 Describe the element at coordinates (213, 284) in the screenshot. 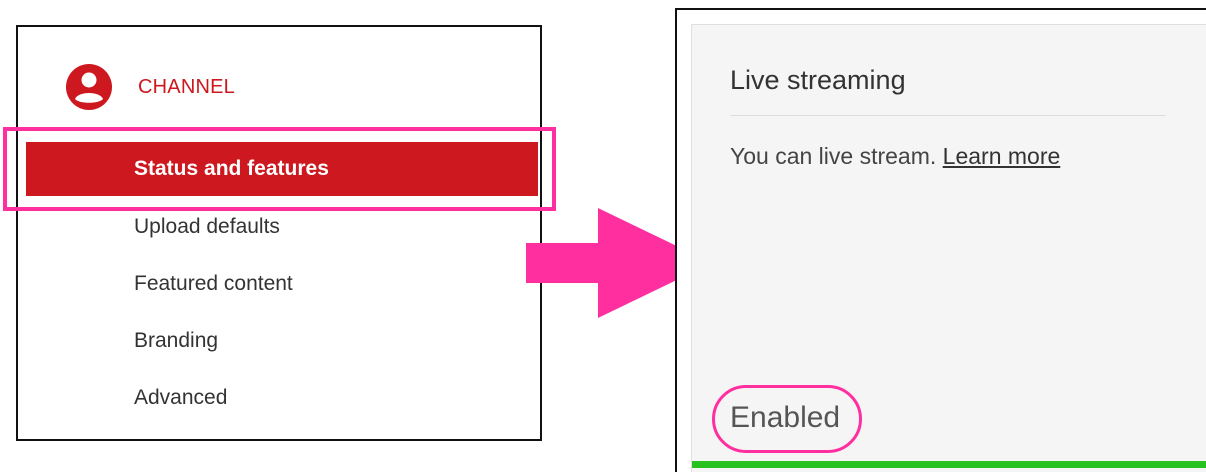

I see `sidebar-item-featured-content: Featured content` at that location.